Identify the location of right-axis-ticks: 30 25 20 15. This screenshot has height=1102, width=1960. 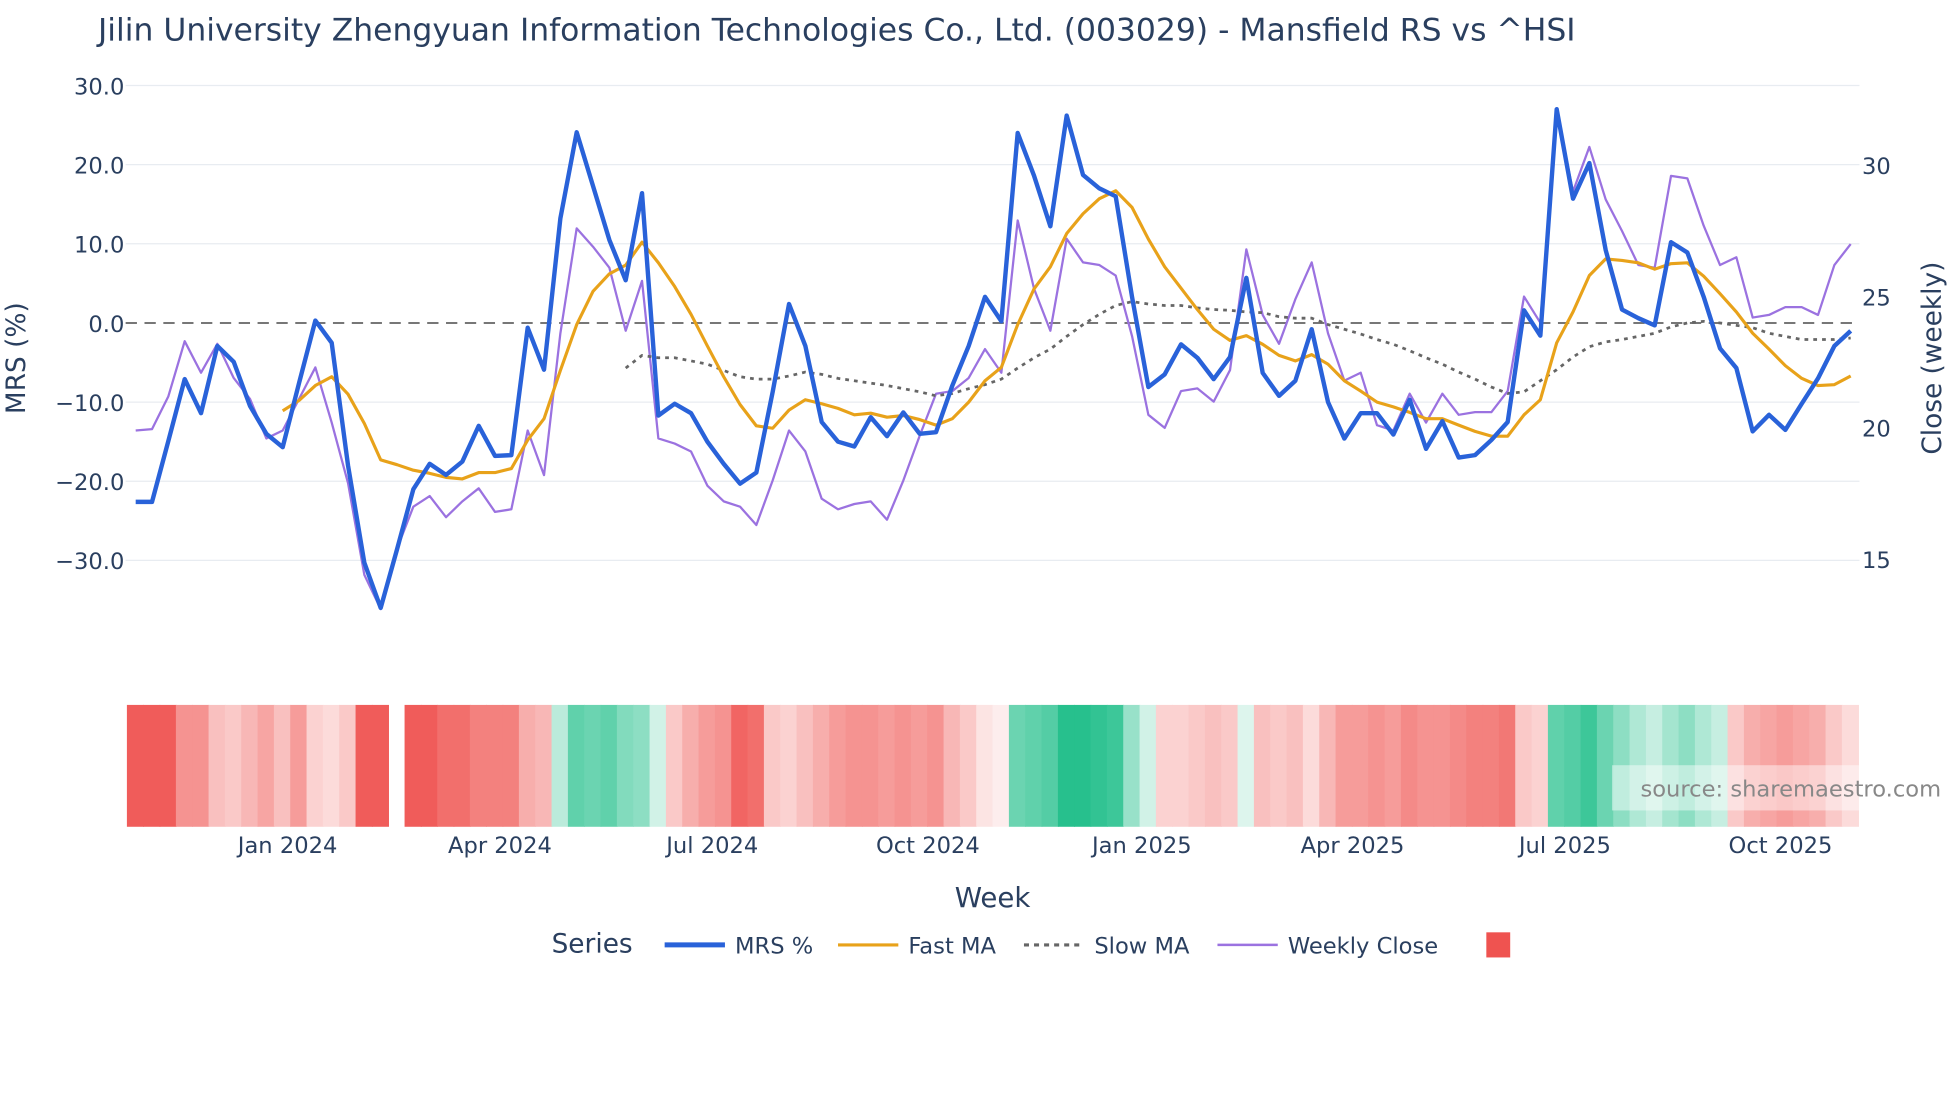
(1876, 364).